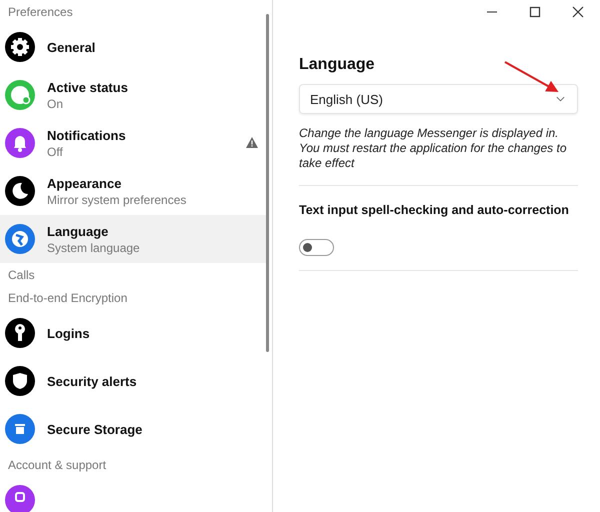 The height and width of the screenshot is (512, 600). Describe the element at coordinates (78, 231) in the screenshot. I see `item-title: Language` at that location.